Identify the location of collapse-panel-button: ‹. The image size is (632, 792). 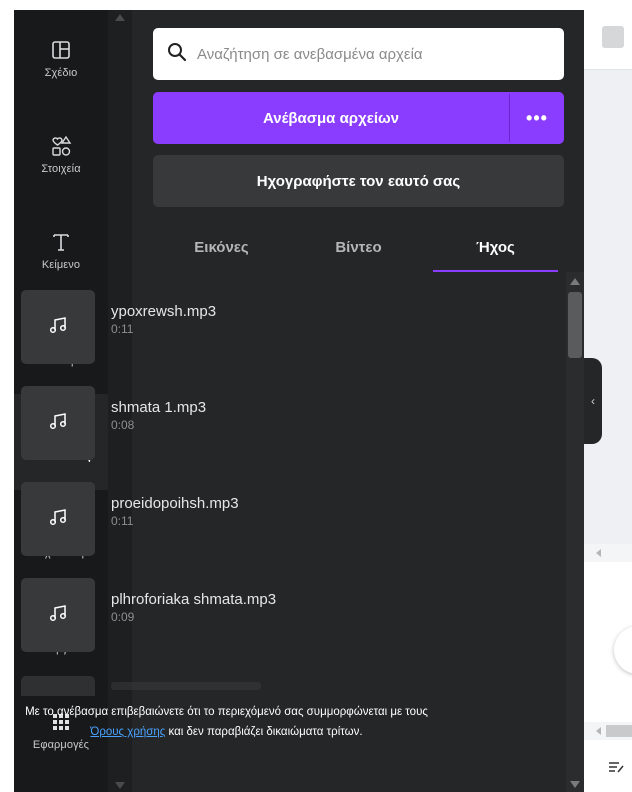
(593, 401).